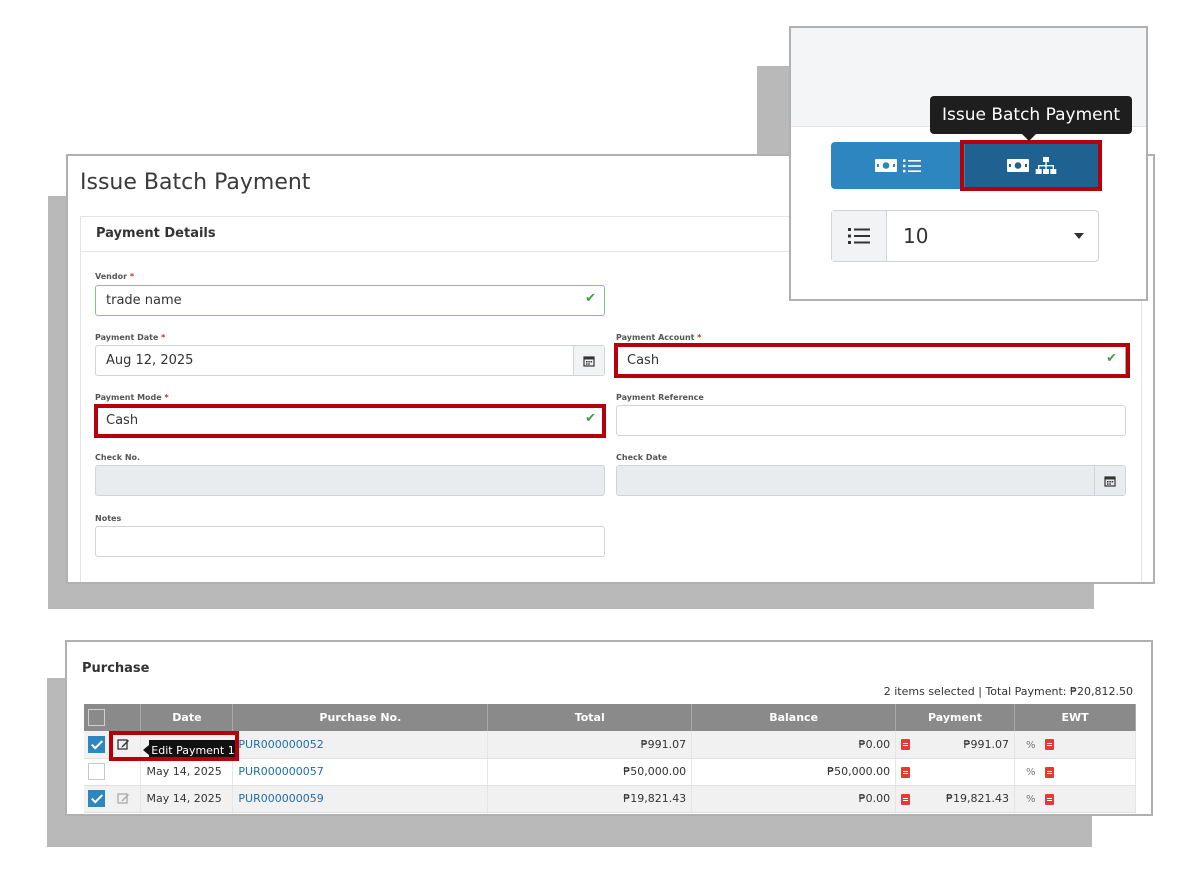 The image size is (1197, 893). Describe the element at coordinates (360, 717) in the screenshot. I see `column-header: Purchase No.` at that location.